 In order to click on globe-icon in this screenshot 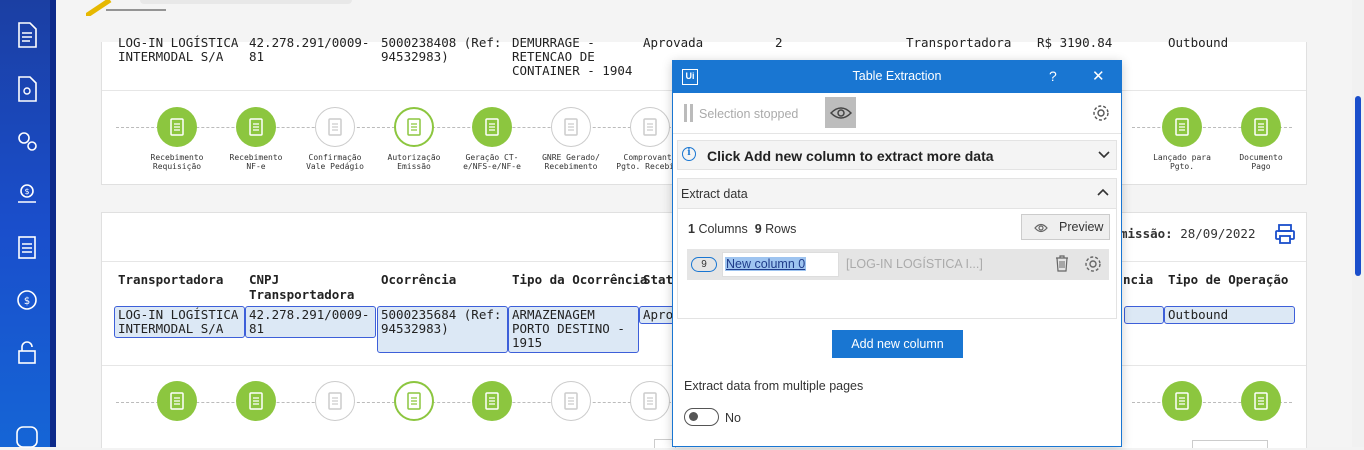, I will do `click(27, 437)`.